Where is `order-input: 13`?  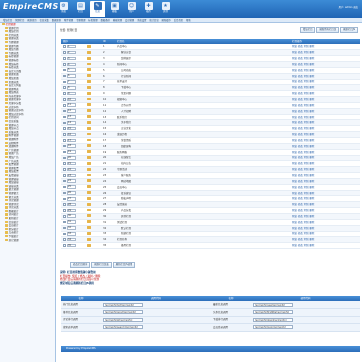
order-input: 13 is located at coordinates (71, 117).